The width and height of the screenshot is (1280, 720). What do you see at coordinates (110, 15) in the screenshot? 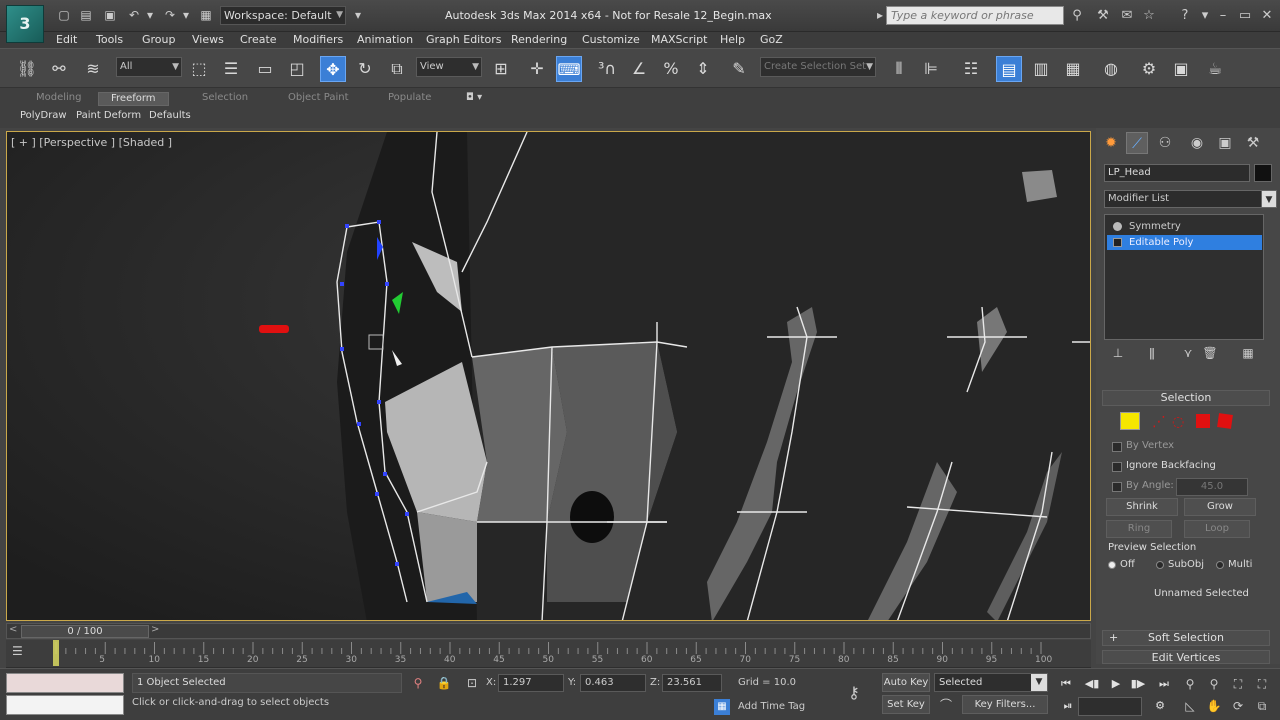
I see `save-file-icon: ▣` at bounding box center [110, 15].